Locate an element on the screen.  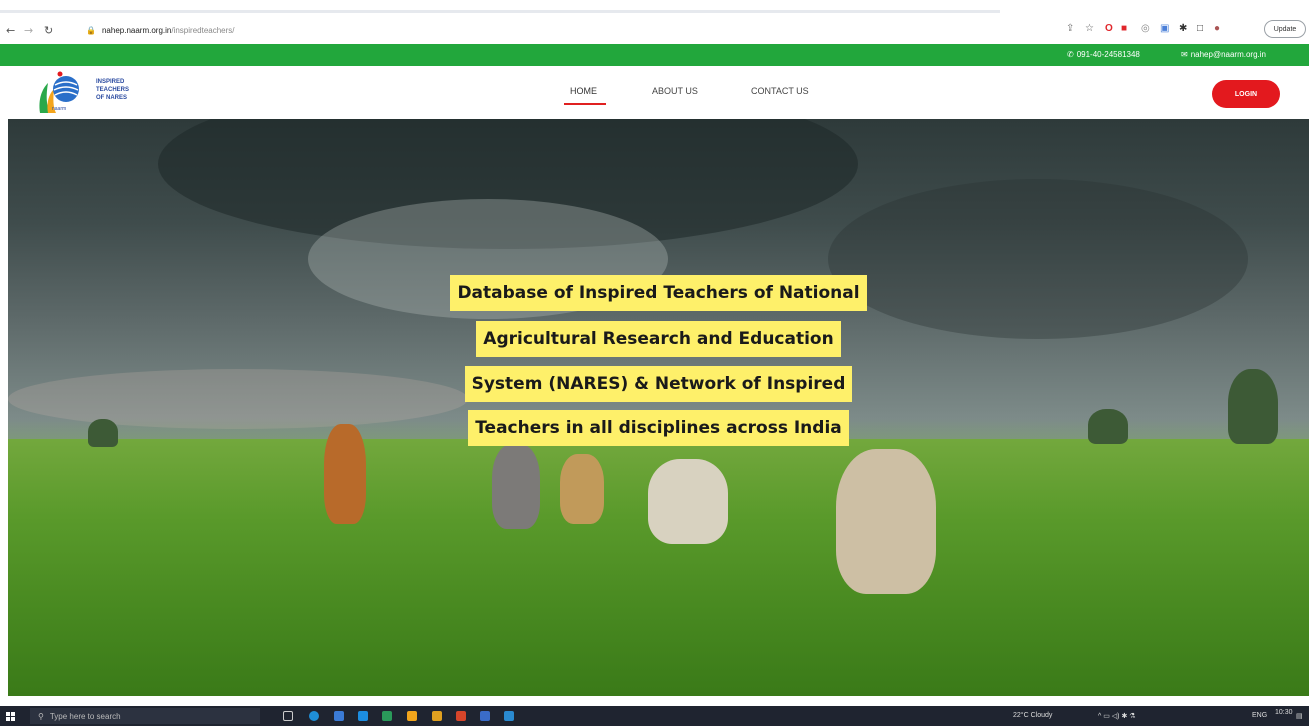
headline-text-2: Agricultural Research and Education is located at coordinates (658, 339).